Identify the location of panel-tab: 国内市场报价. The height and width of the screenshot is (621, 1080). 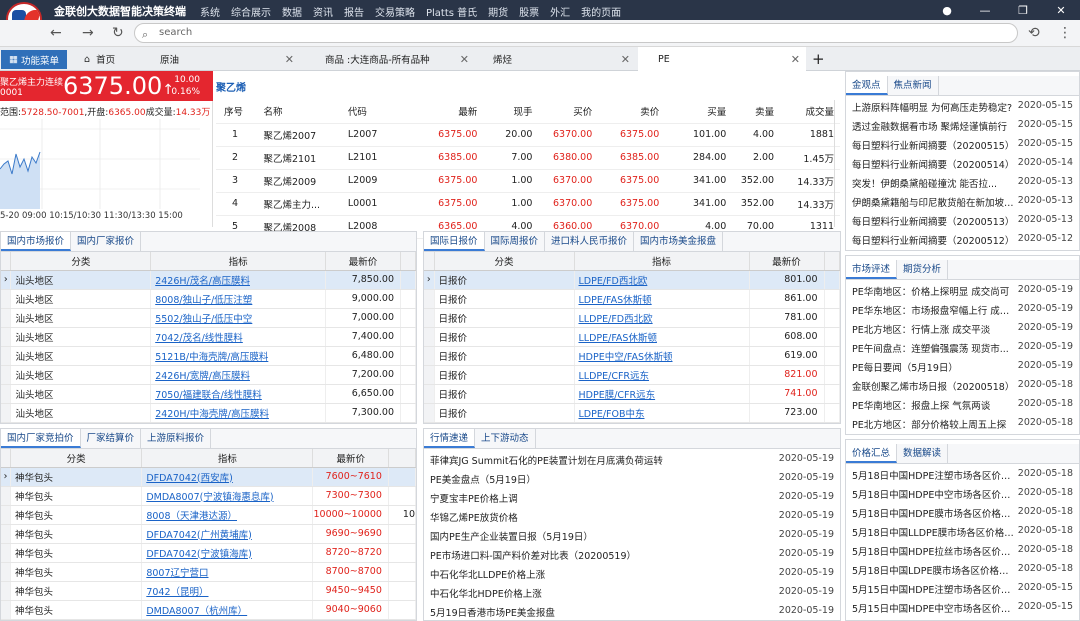
(36, 241).